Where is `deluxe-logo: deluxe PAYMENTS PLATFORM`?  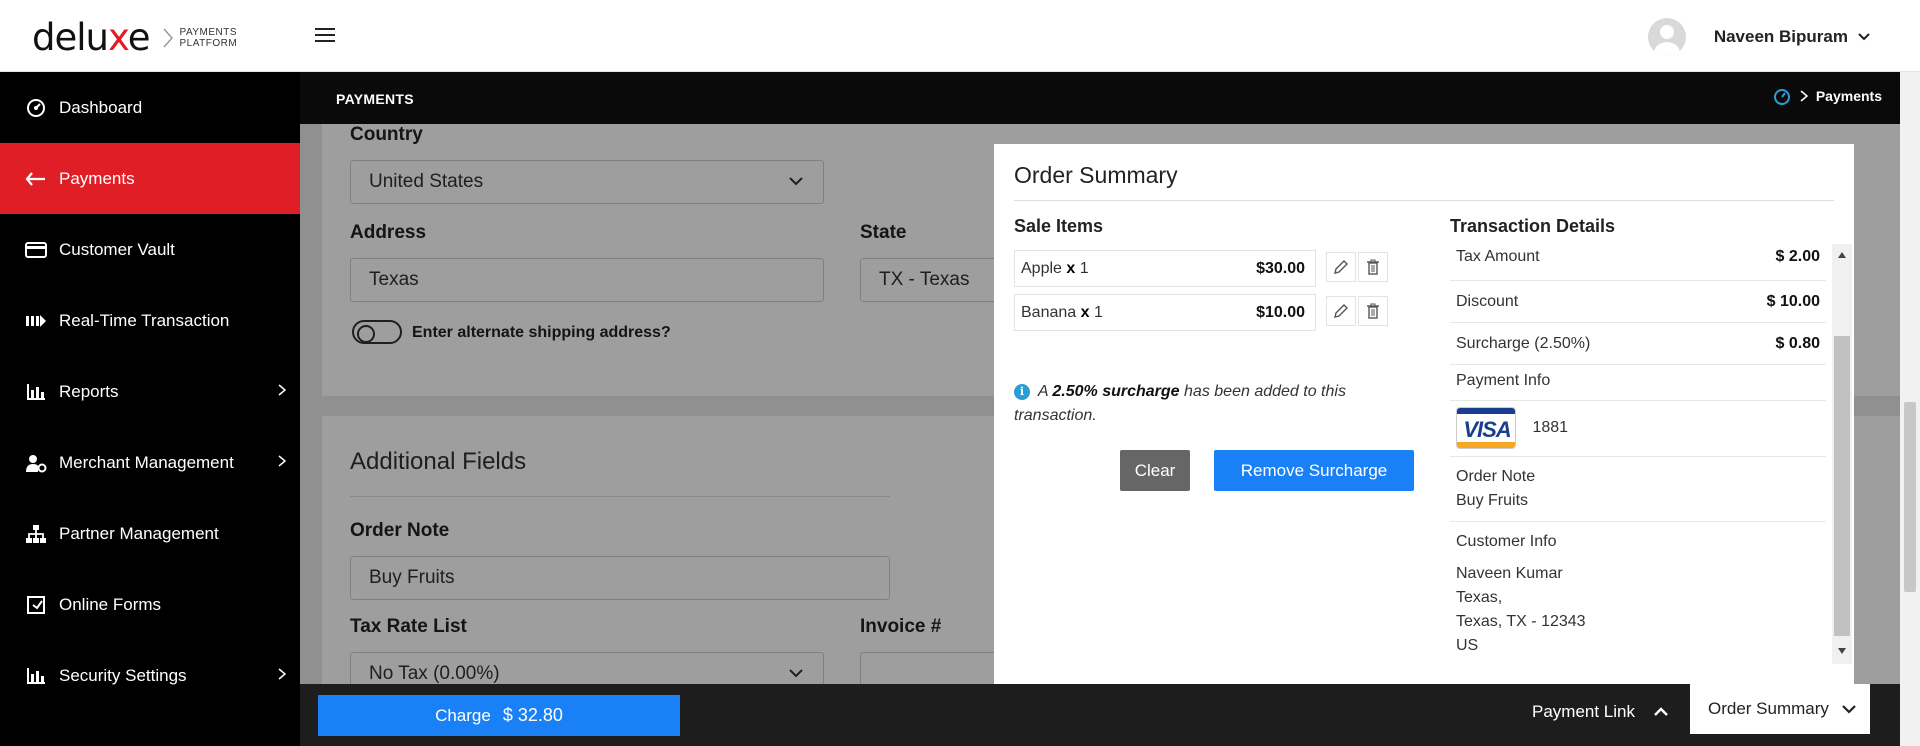
deluxe-logo: deluxe PAYMENTS PLATFORM is located at coordinates (134, 37).